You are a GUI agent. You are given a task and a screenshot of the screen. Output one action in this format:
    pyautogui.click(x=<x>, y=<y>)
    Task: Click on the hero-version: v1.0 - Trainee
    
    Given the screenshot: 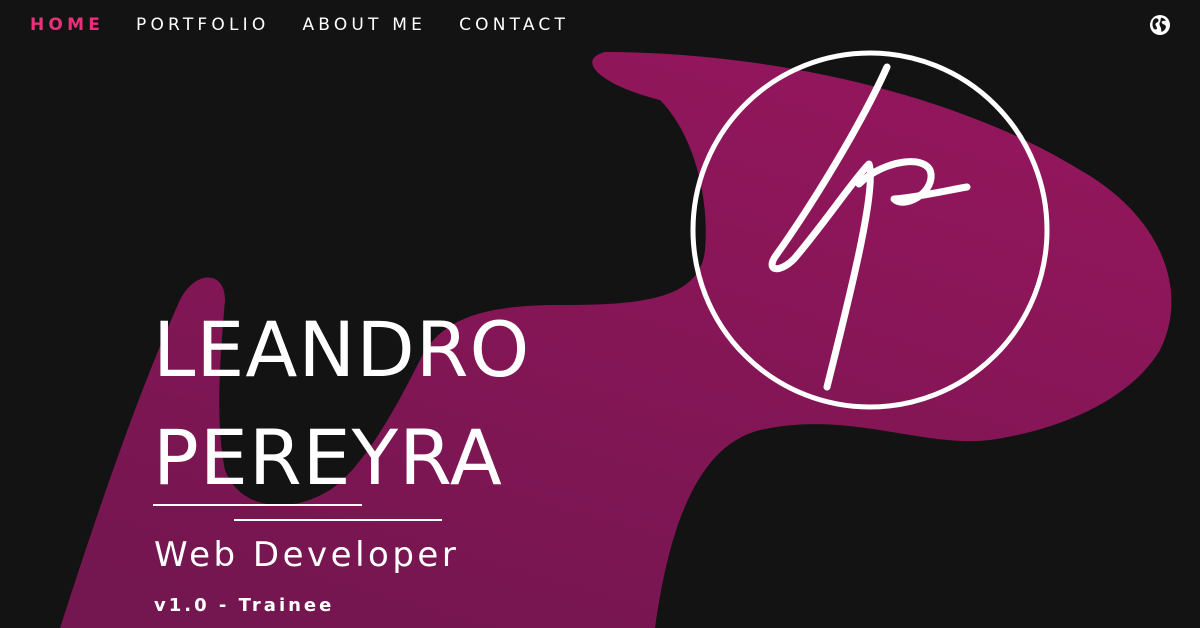 What is the action you would take?
    pyautogui.click(x=244, y=605)
    